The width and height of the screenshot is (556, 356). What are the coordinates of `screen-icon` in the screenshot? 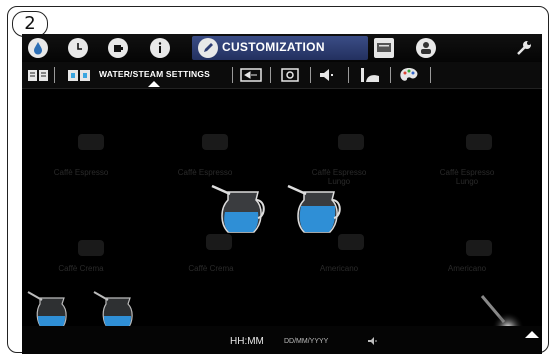 It's located at (251, 75).